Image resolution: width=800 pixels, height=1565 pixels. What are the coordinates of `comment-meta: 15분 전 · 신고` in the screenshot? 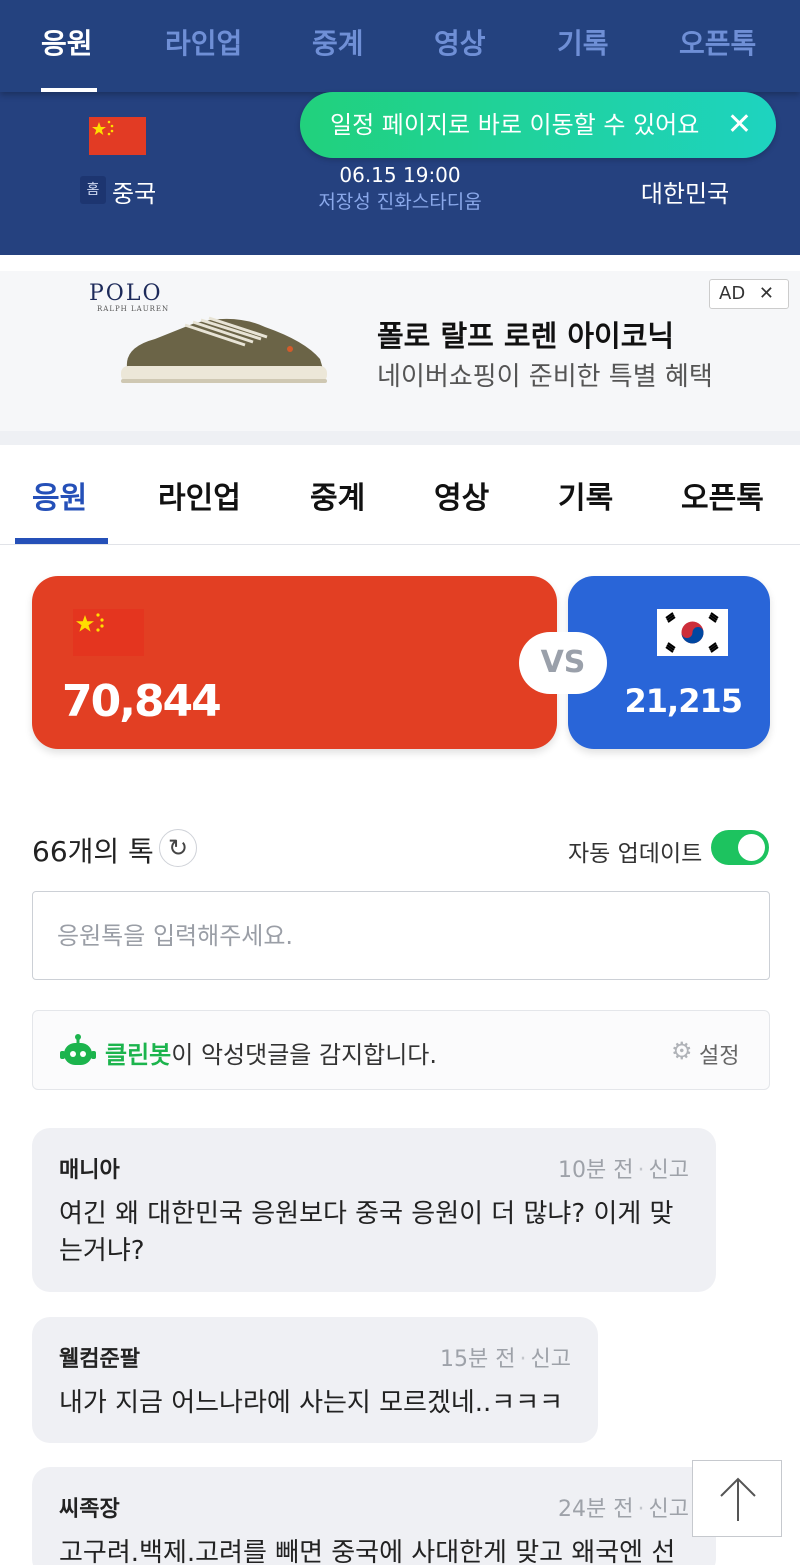 It's located at (505, 1359).